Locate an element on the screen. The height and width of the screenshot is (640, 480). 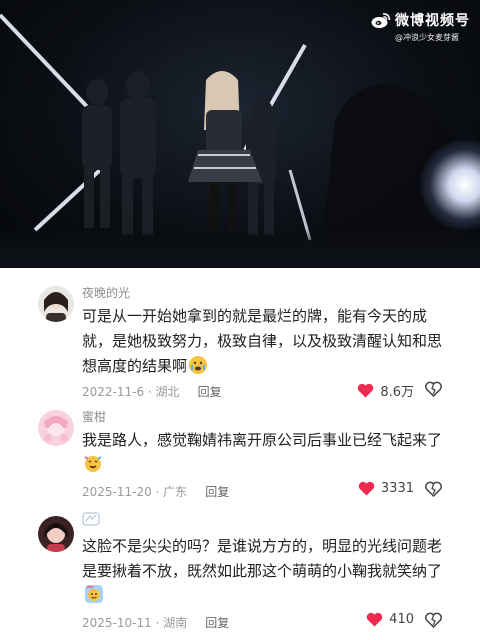
like-button: 3331 is located at coordinates (386, 488).